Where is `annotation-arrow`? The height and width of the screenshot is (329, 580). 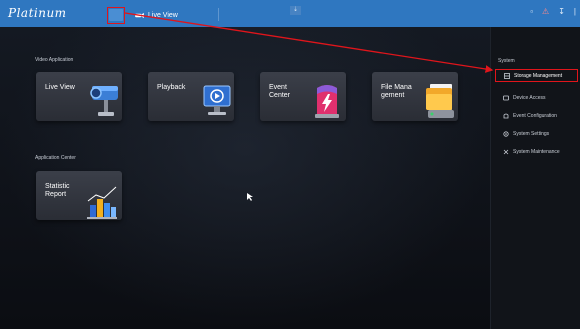
annotation-arrow is located at coordinates (309, 42).